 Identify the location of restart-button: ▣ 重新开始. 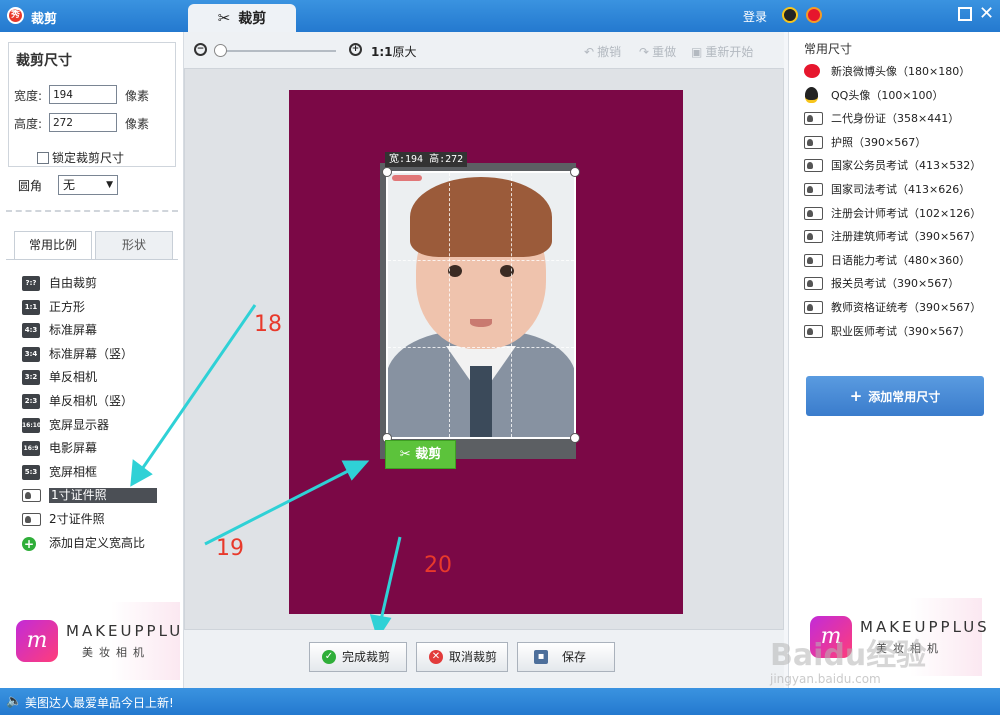
(722, 51).